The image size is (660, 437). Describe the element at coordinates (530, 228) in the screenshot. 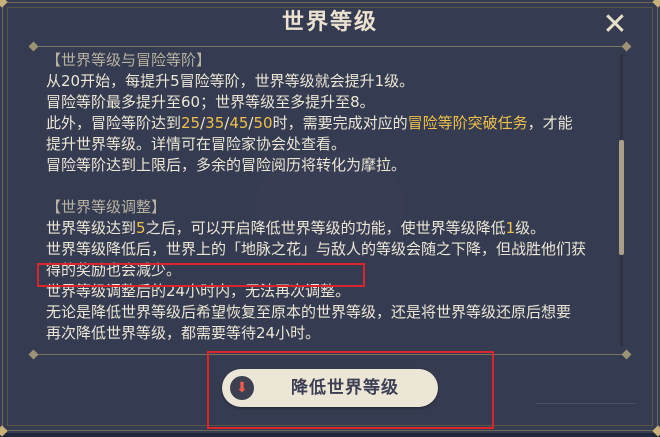

I see `text-segment: 级。` at that location.